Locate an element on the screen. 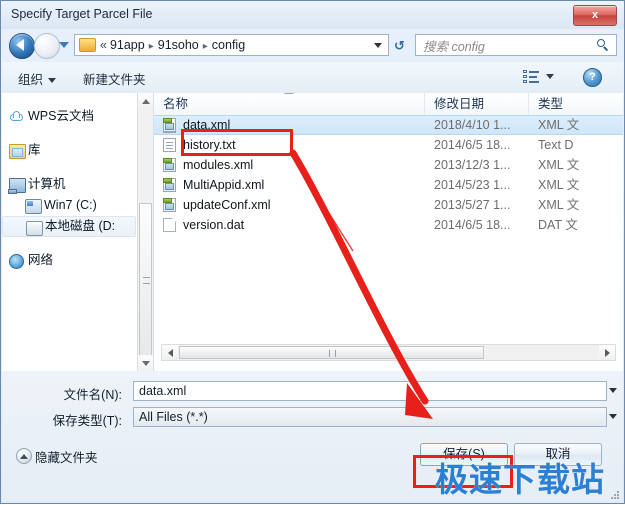  xml-file-icon is located at coordinates (169, 125).